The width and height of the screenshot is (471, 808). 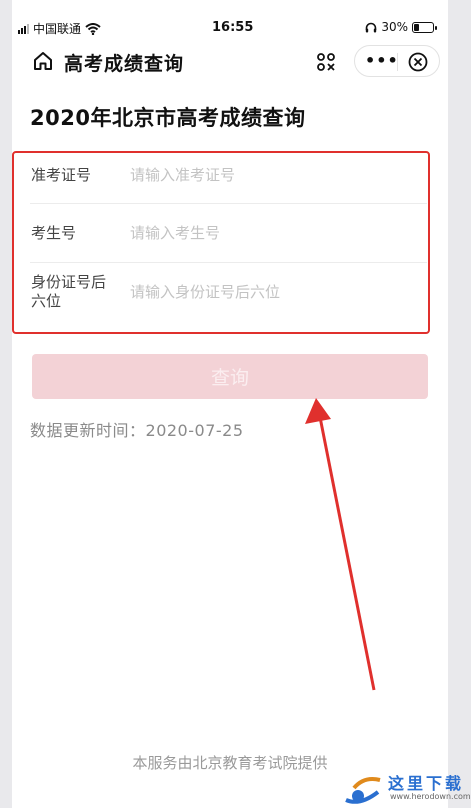 I want to click on signal-icon, so click(x=23, y=28).